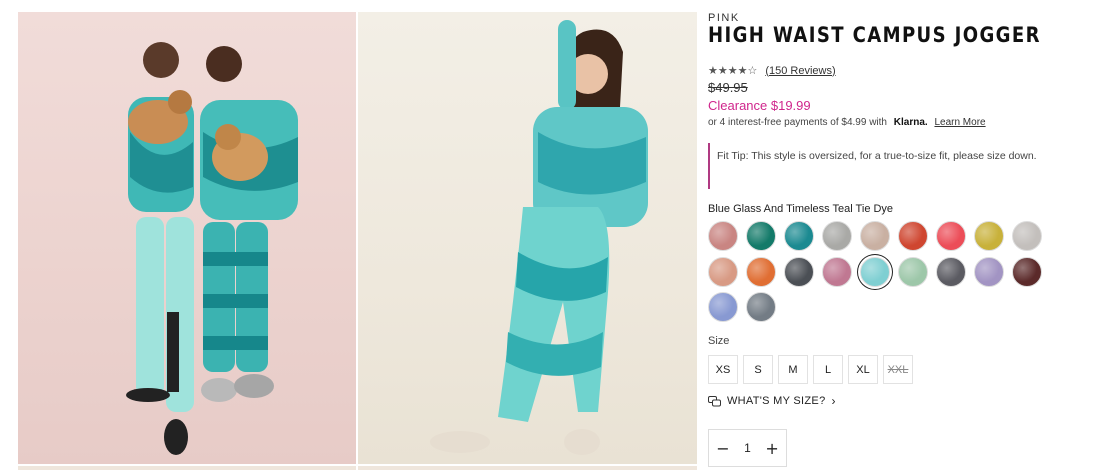 The image size is (1097, 470). I want to click on product-rating: ★★★★☆ (150 Reviews), so click(772, 71).